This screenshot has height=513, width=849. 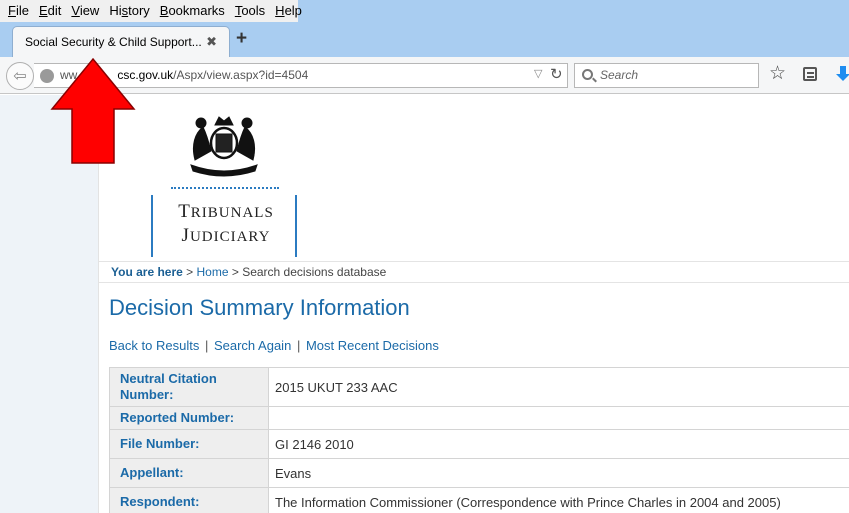 What do you see at coordinates (226, 211) in the screenshot?
I see `logo-text-tribunals: TRIBUNALS` at bounding box center [226, 211].